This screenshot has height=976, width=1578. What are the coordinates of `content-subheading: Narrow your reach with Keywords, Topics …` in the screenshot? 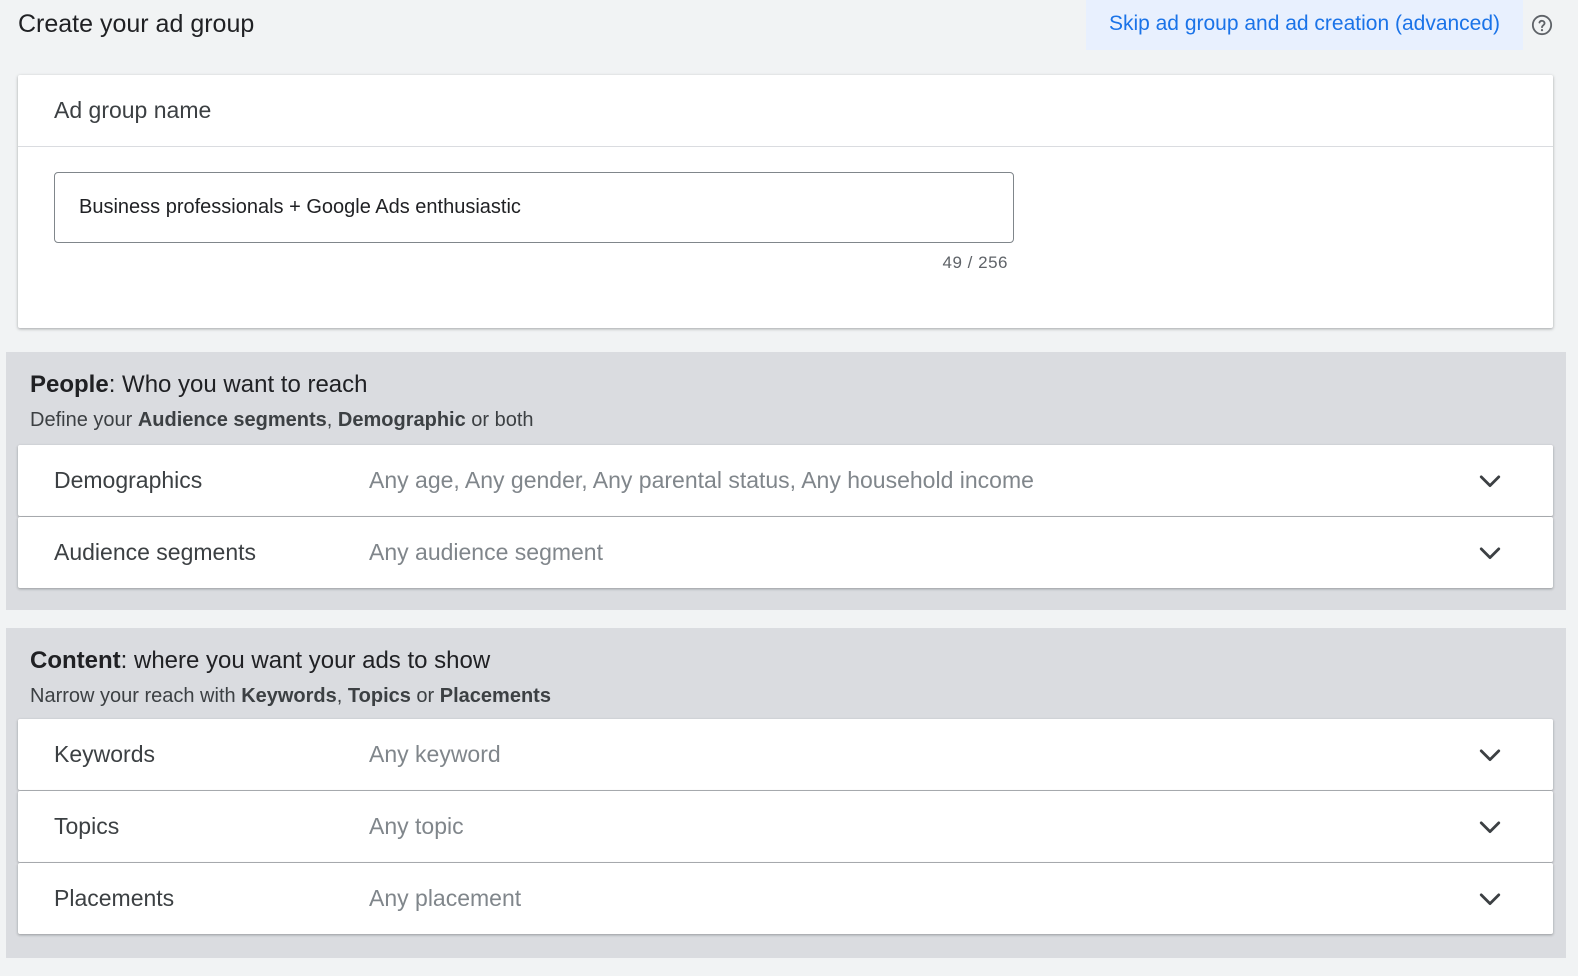 It's located at (290, 696).